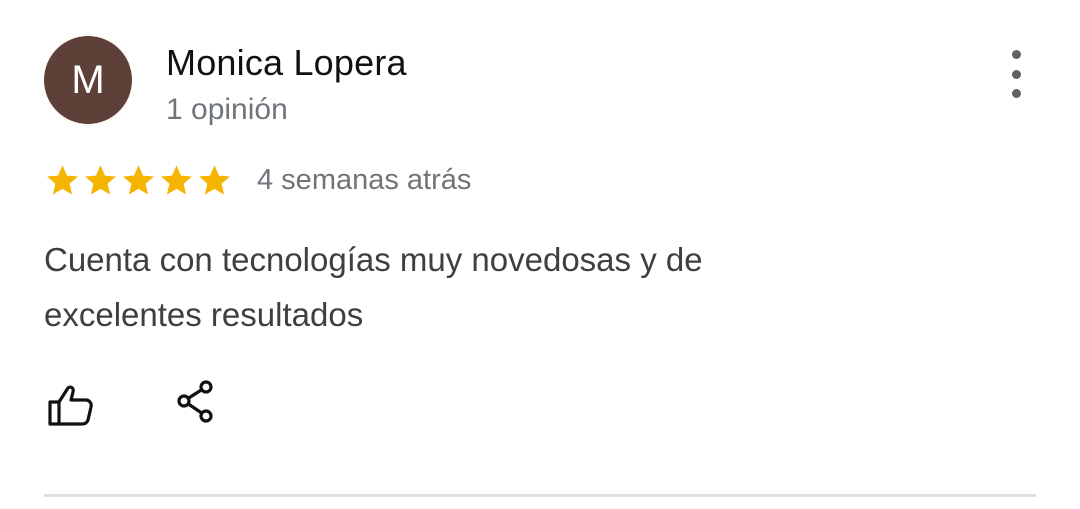 This screenshot has width=1080, height=509. I want to click on review-time: 4 semanas atrás, so click(364, 179).